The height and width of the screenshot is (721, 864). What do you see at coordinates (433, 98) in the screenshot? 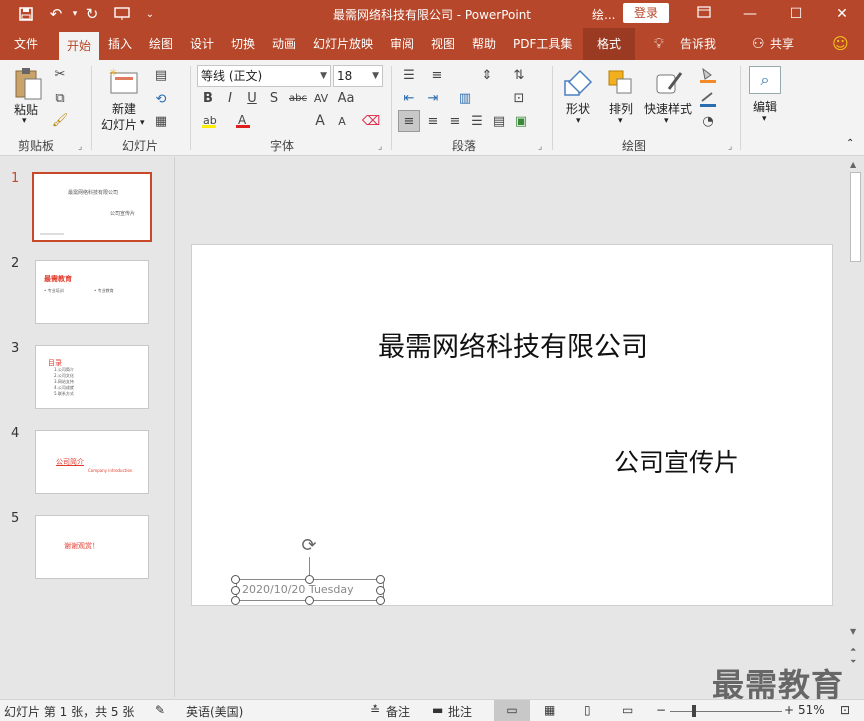
I see `increase-indent-icon: ⇥` at bounding box center [433, 98].